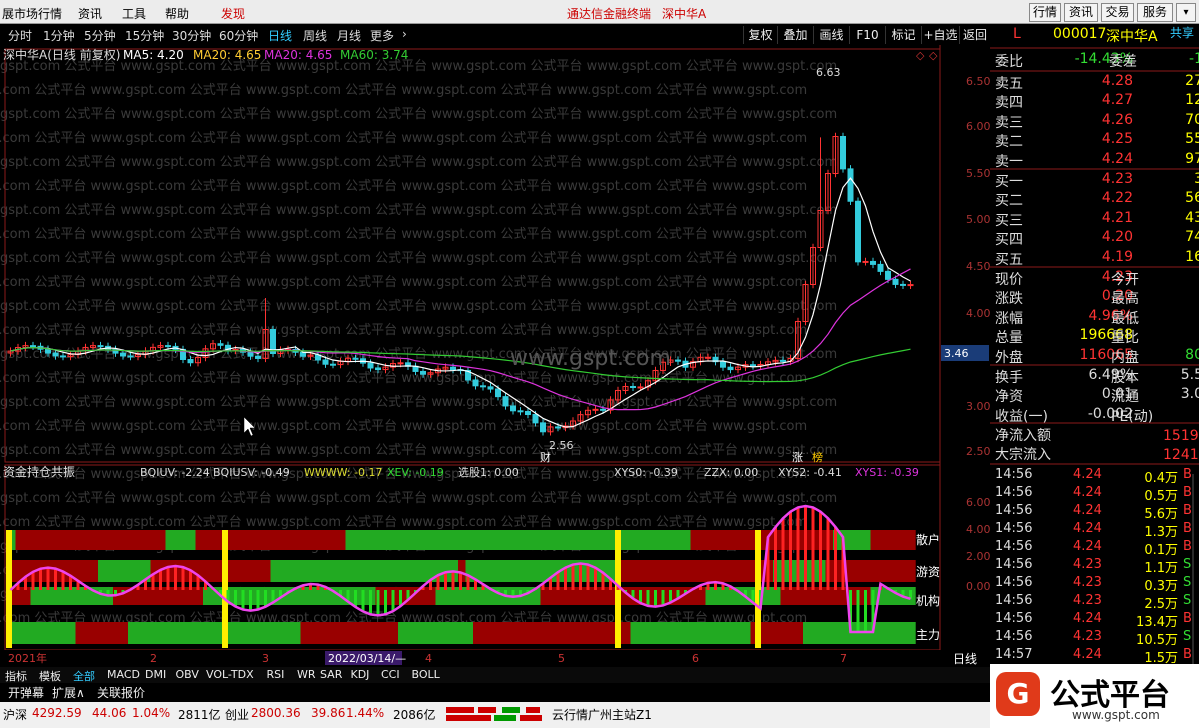 This screenshot has height=728, width=1199. Describe the element at coordinates (50, 676) in the screenshot. I see `indicator-tab: 模板` at that location.